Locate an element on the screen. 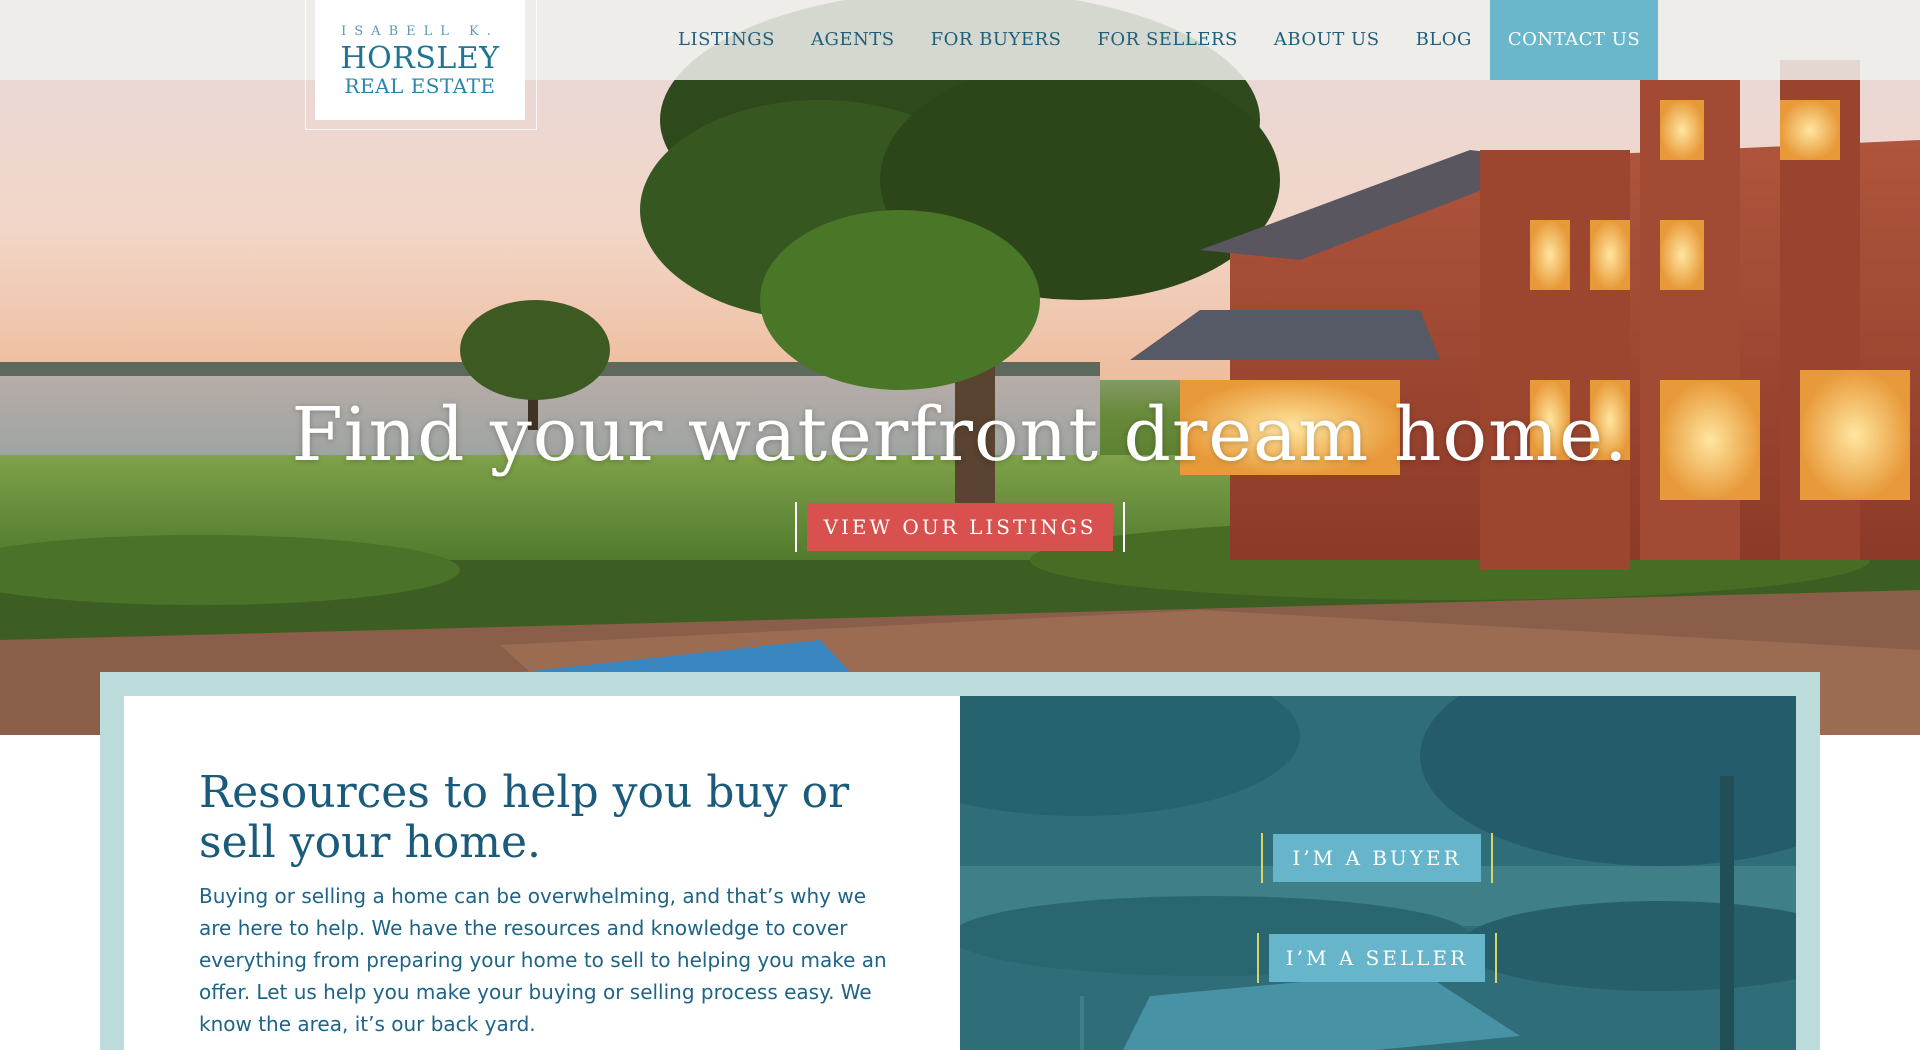 The height and width of the screenshot is (1050, 1920). nav-item-blog: BLOG is located at coordinates (1444, 40).